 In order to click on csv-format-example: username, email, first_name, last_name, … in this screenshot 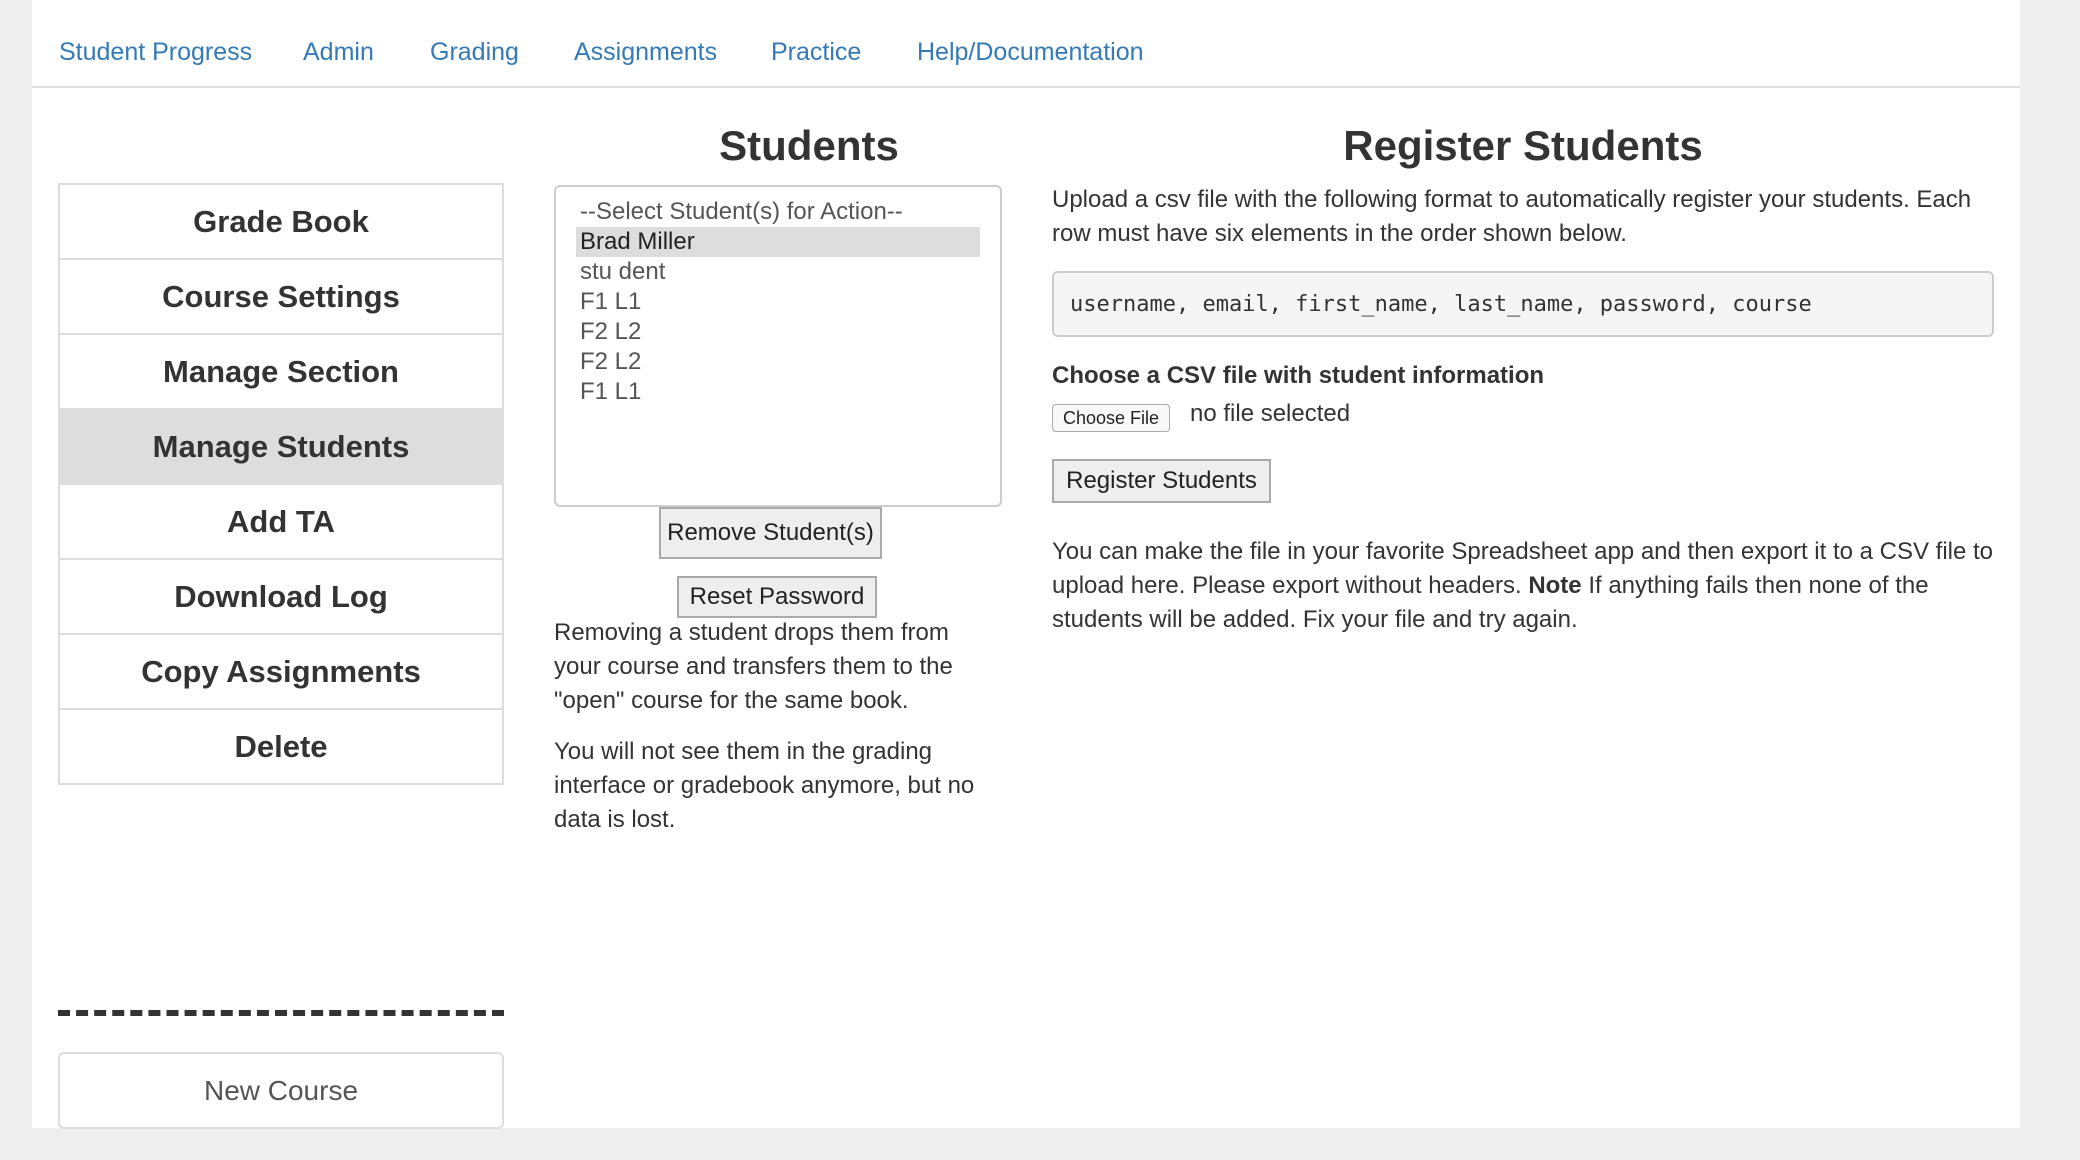, I will do `click(1523, 304)`.